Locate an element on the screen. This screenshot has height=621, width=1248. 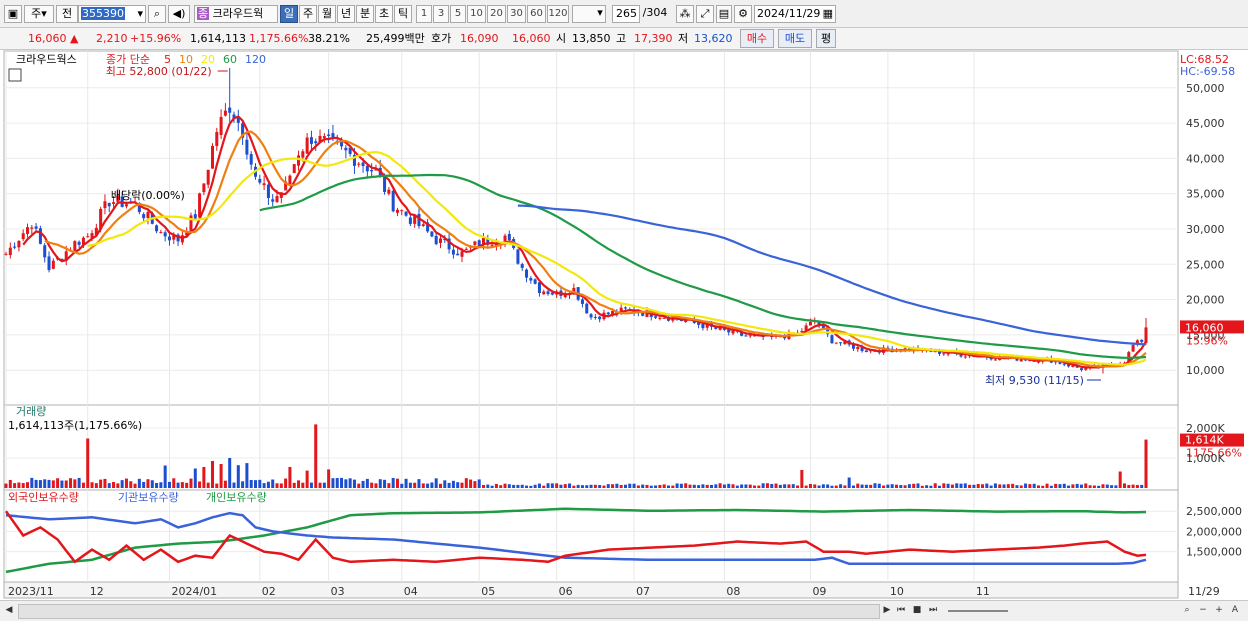
legend-foreign: 외국인보유수량 is located at coordinates (43, 497).